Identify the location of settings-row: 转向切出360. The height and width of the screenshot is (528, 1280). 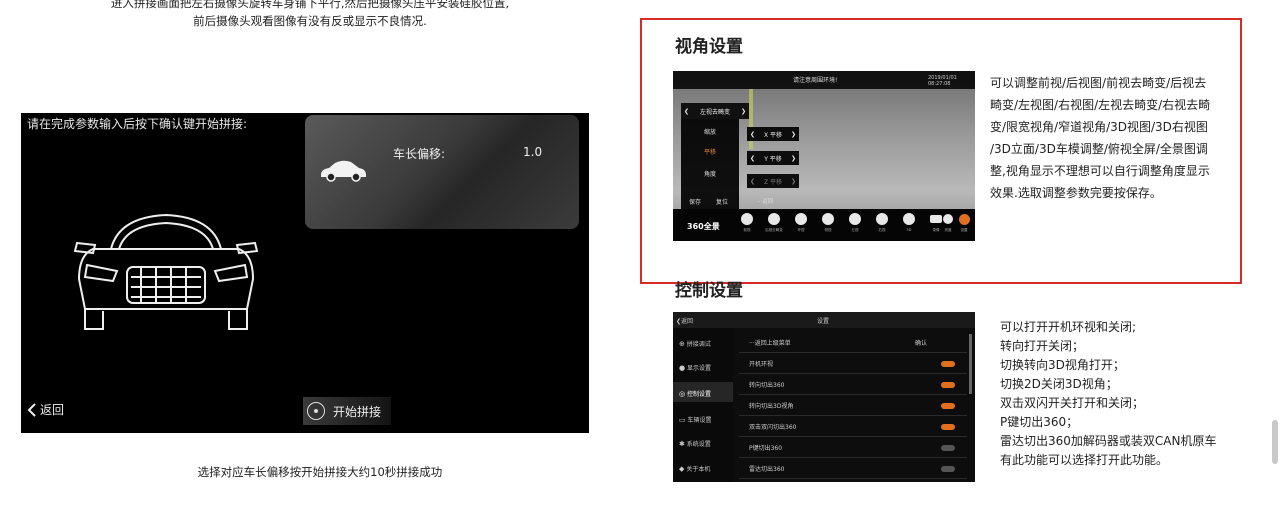
(853, 385).